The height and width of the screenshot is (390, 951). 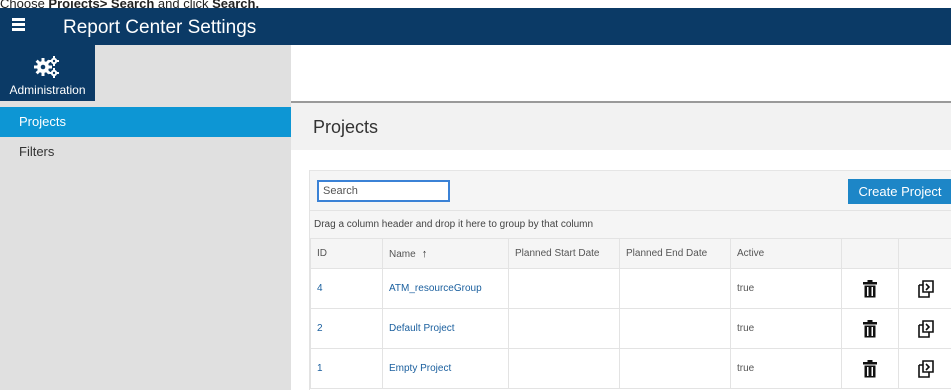 I want to click on column-header-planned-start-date: Planned Start Date, so click(x=564, y=253).